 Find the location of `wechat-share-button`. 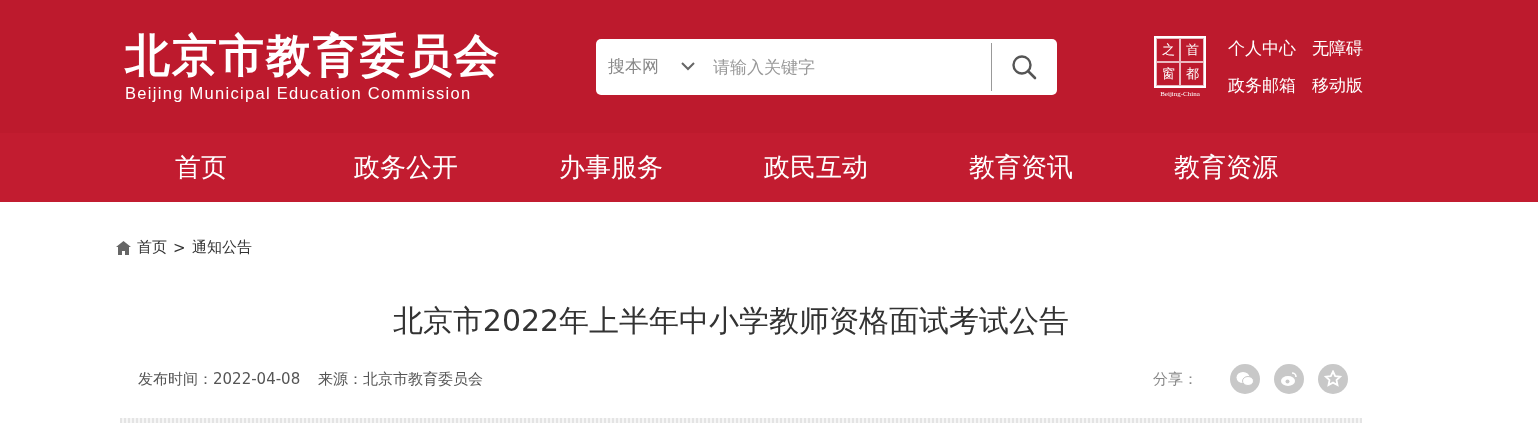

wechat-share-button is located at coordinates (1245, 379).